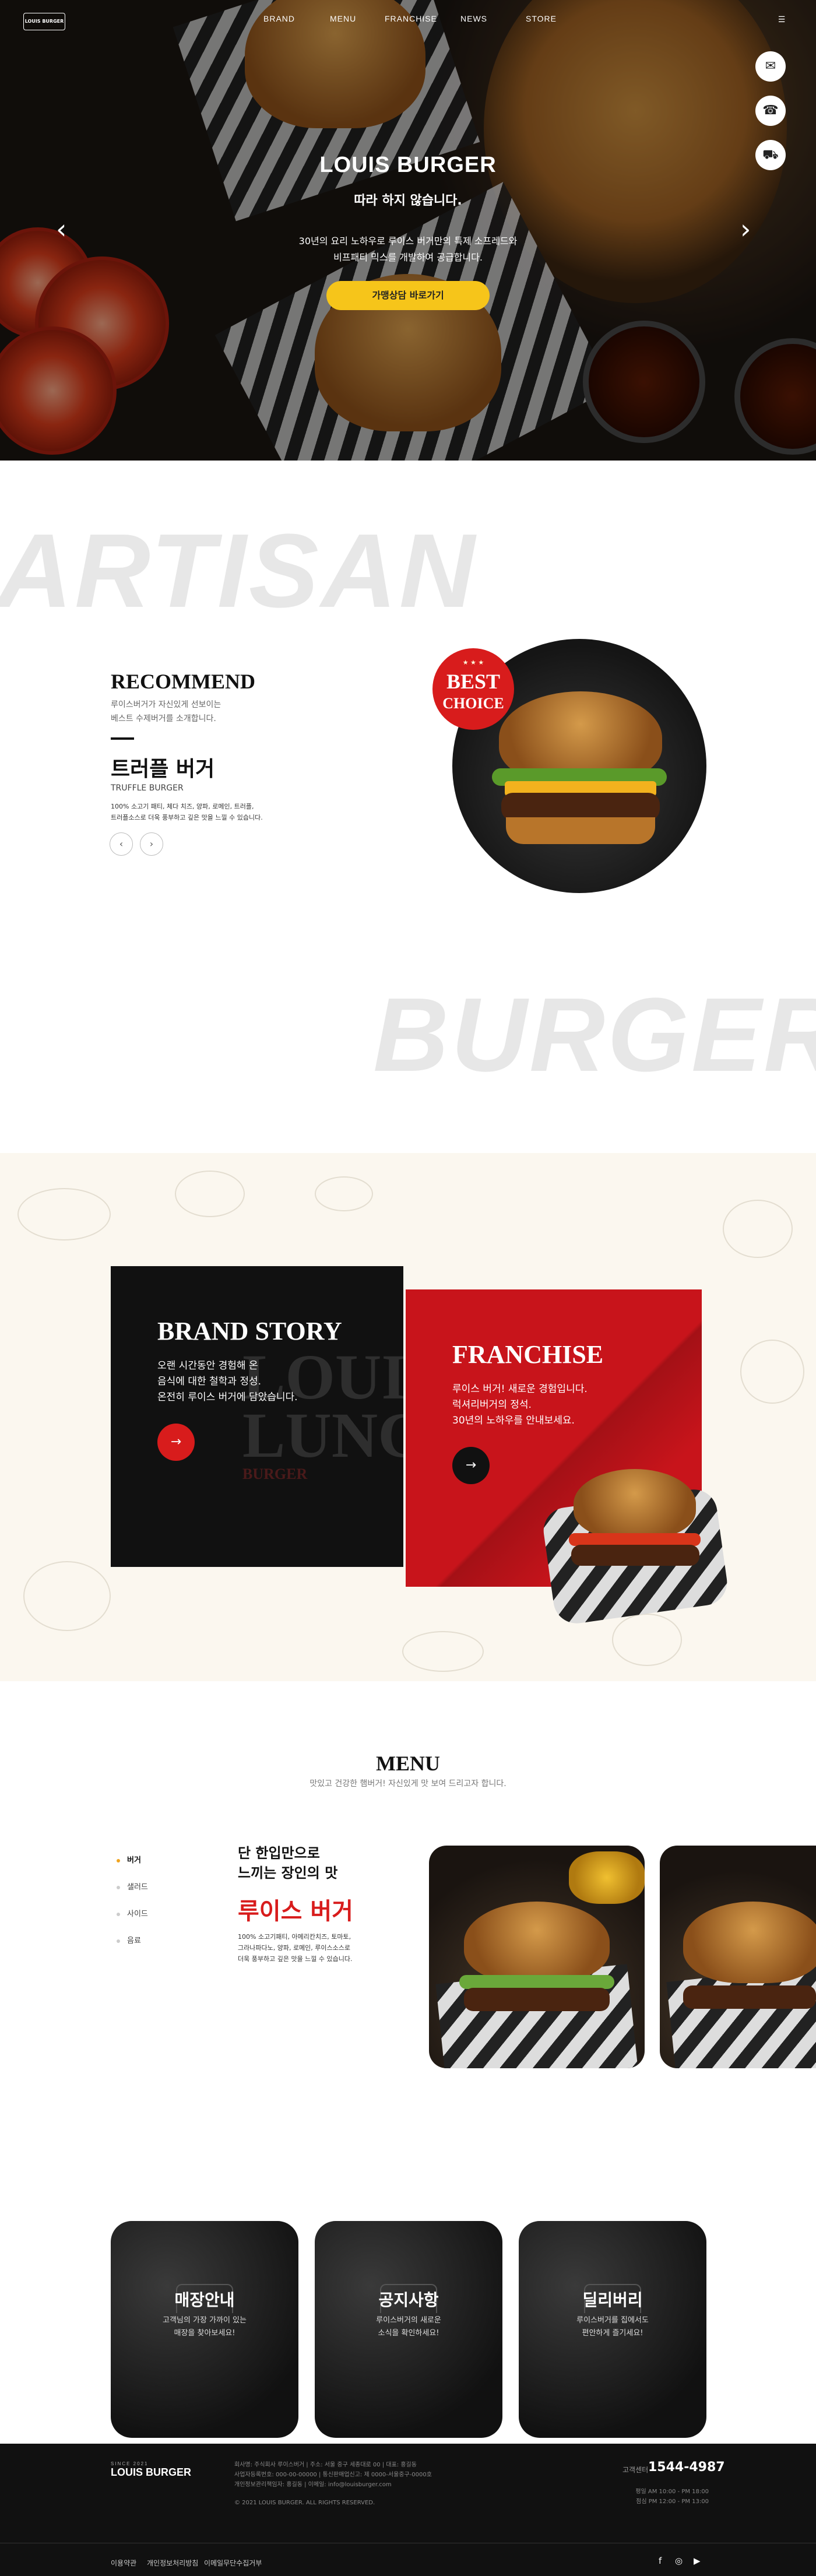  Describe the element at coordinates (233, 2563) in the screenshot. I see `footer-link-email: 이메일무단수집거부` at that location.